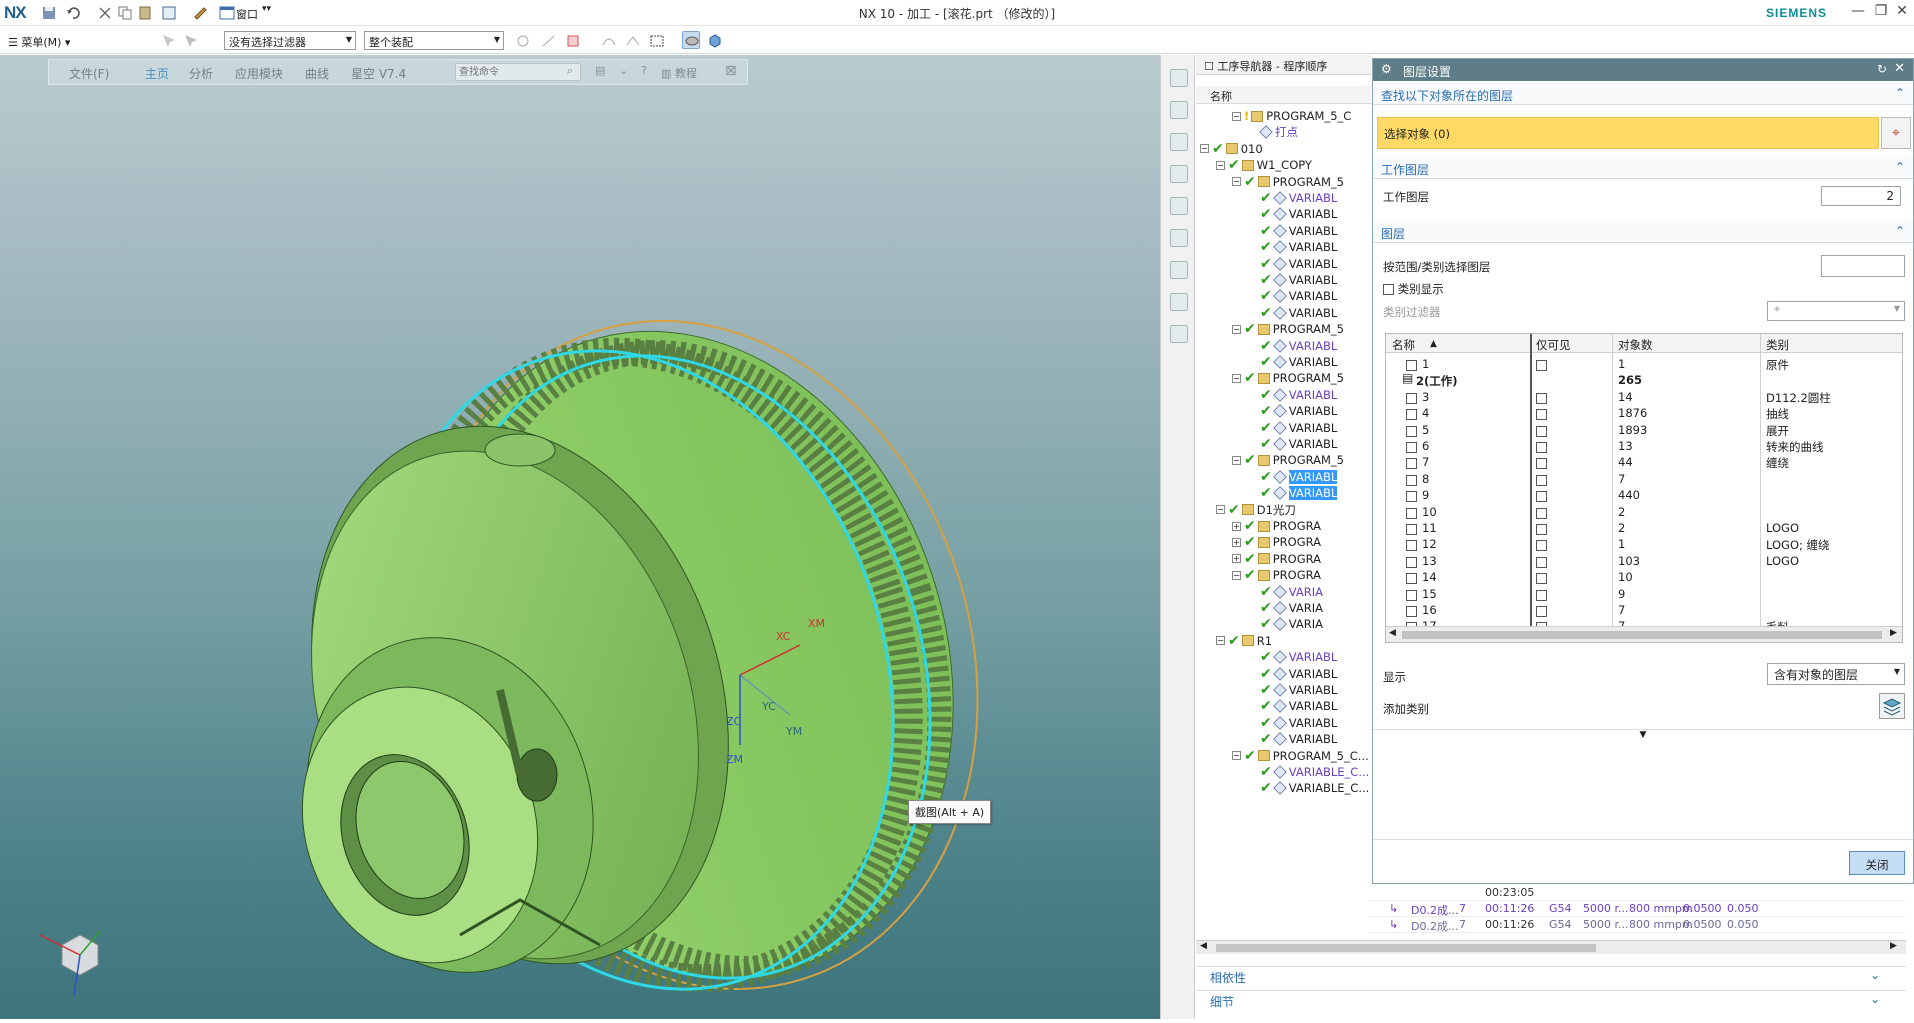 This screenshot has width=1914, height=1023. What do you see at coordinates (1858, 11) in the screenshot?
I see `minimize-button: —` at bounding box center [1858, 11].